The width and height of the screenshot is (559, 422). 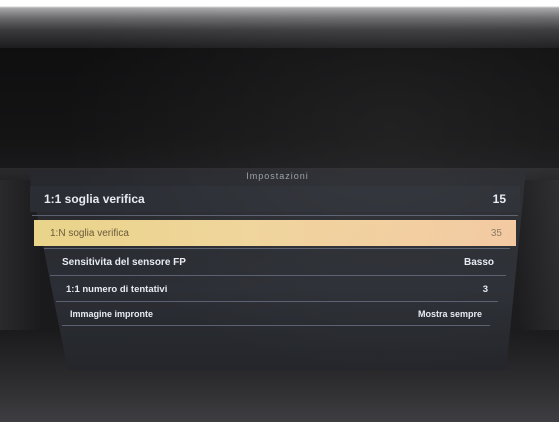 What do you see at coordinates (279, 24) in the screenshot?
I see `device-top-rim` at bounding box center [279, 24].